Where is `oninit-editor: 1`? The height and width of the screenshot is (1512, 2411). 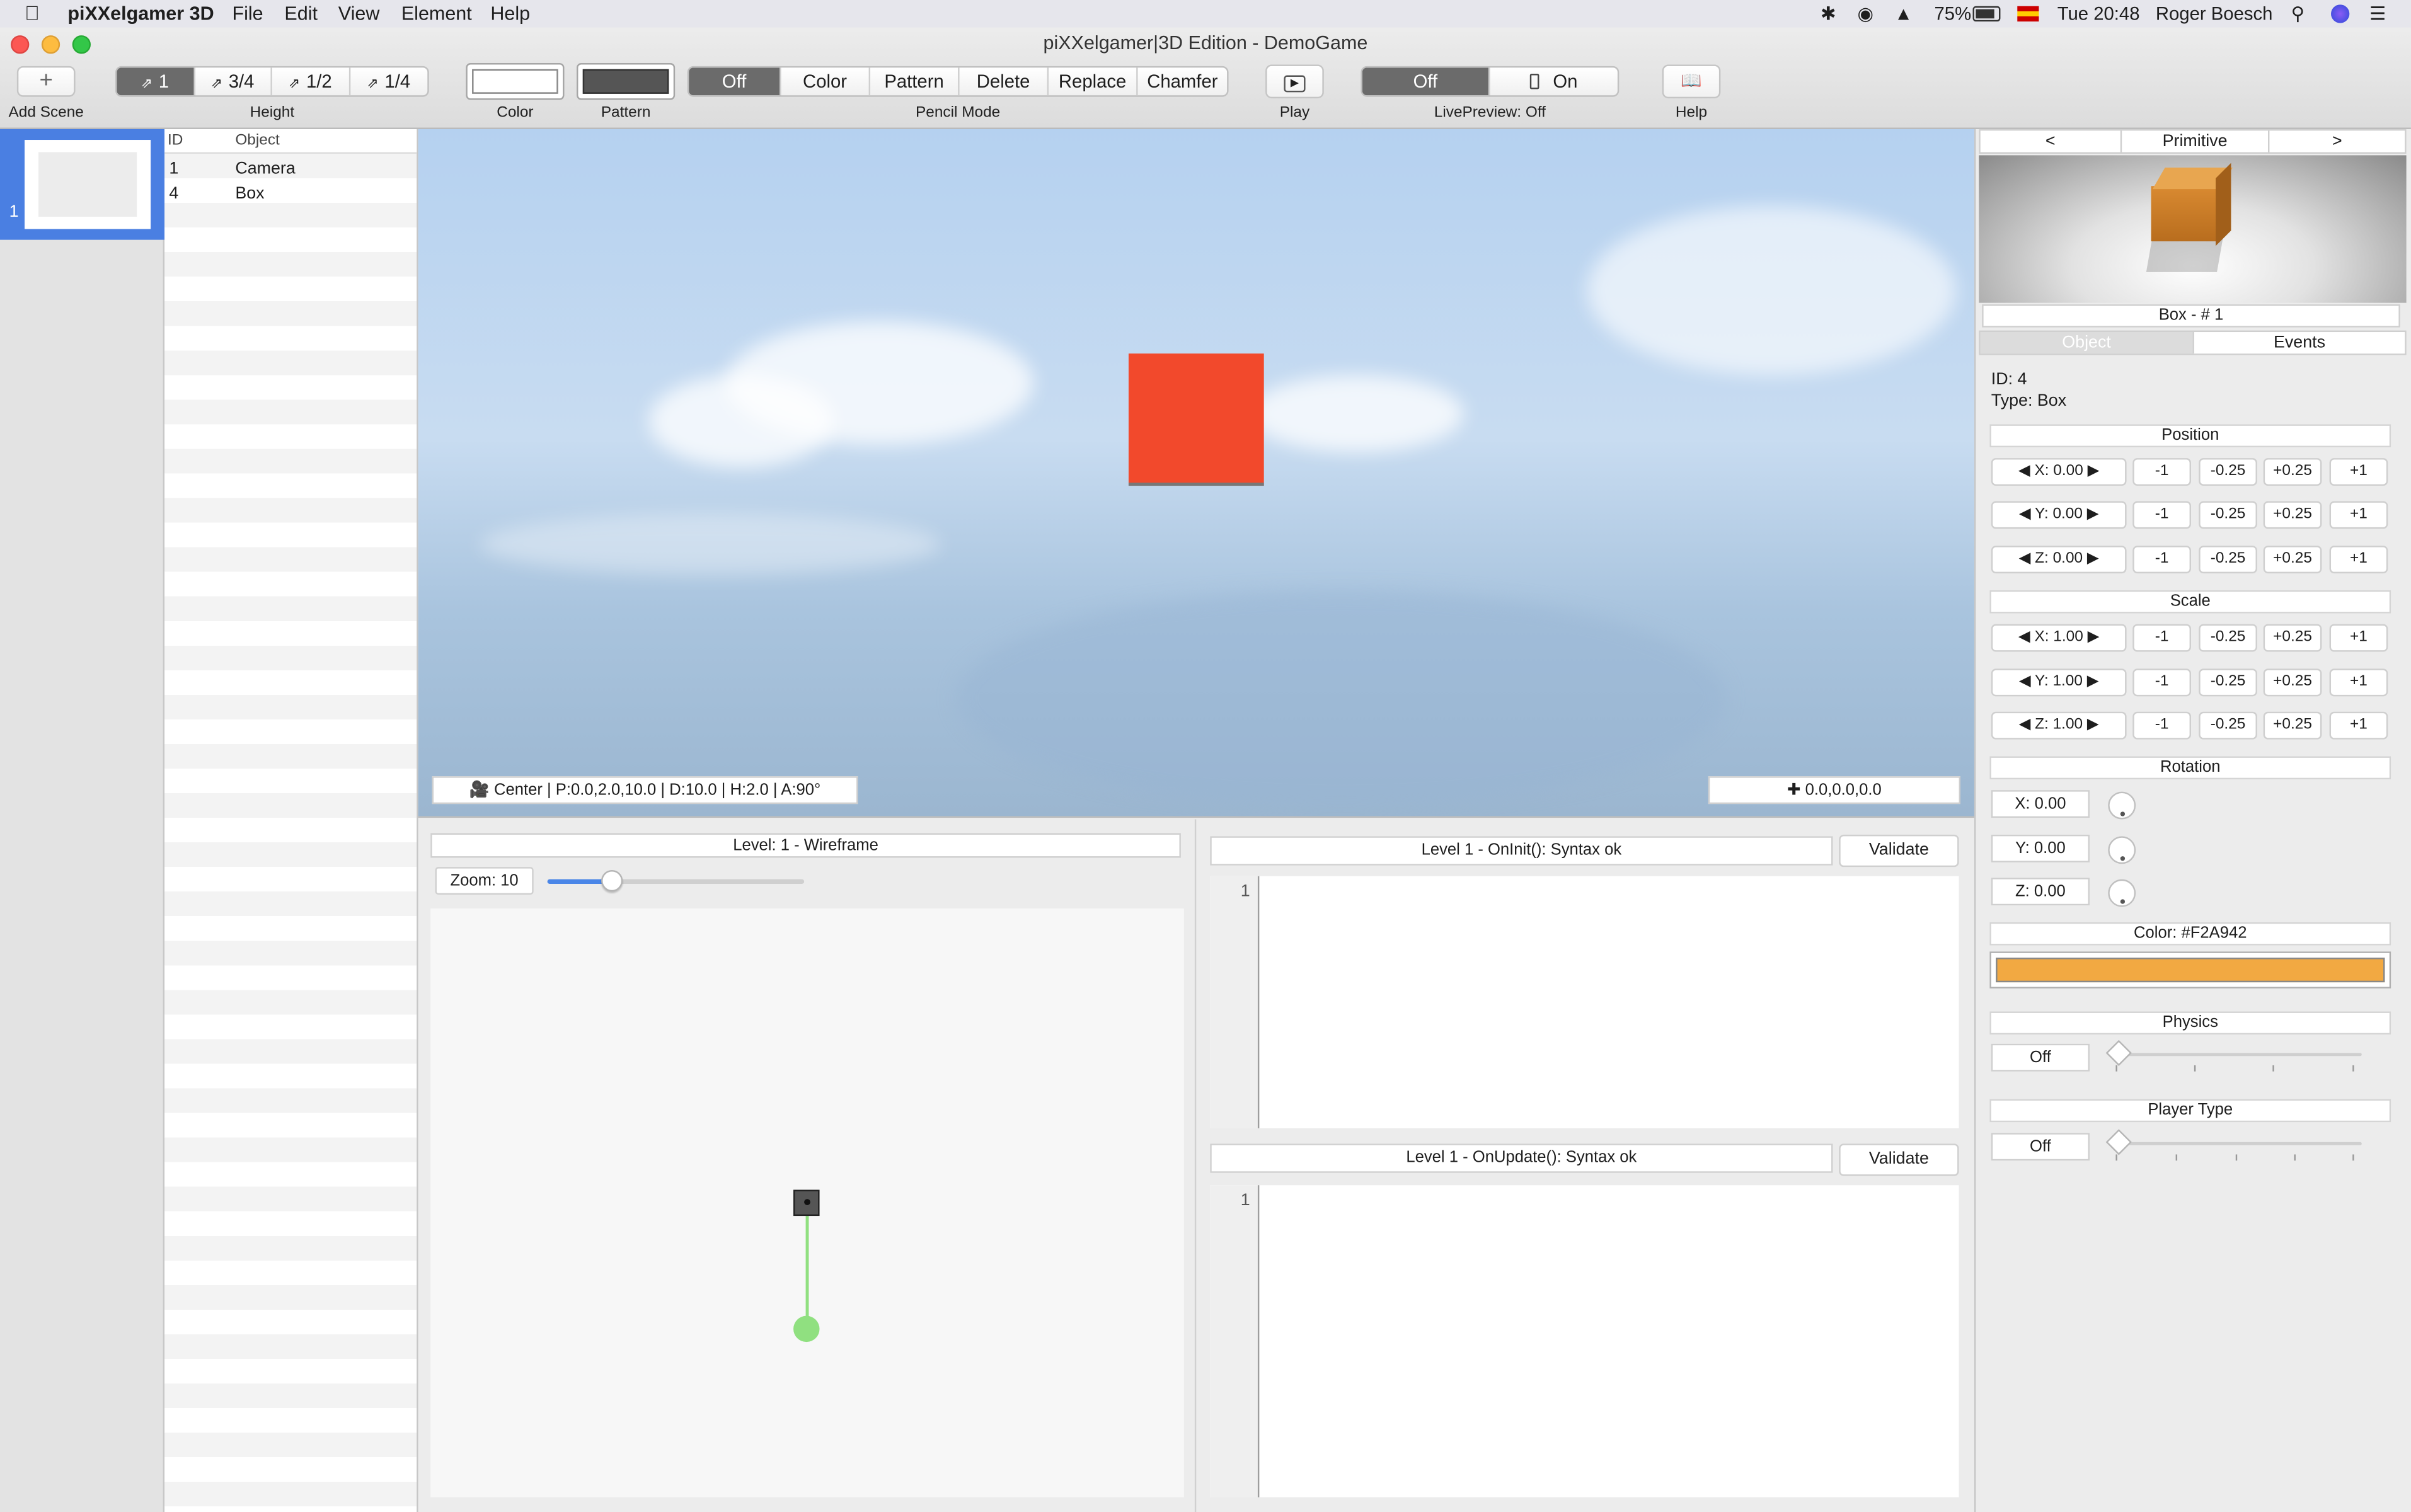
oninit-editor: 1 is located at coordinates (1584, 1002).